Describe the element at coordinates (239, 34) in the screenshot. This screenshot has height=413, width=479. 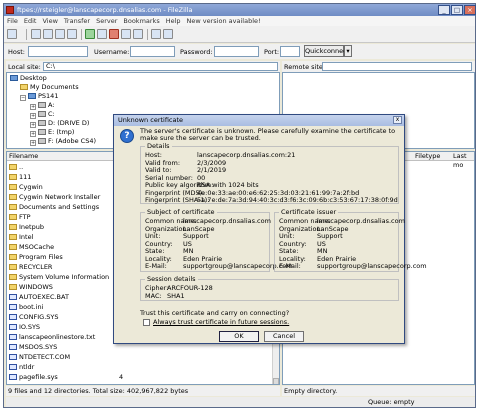
I see `toolbar` at that location.